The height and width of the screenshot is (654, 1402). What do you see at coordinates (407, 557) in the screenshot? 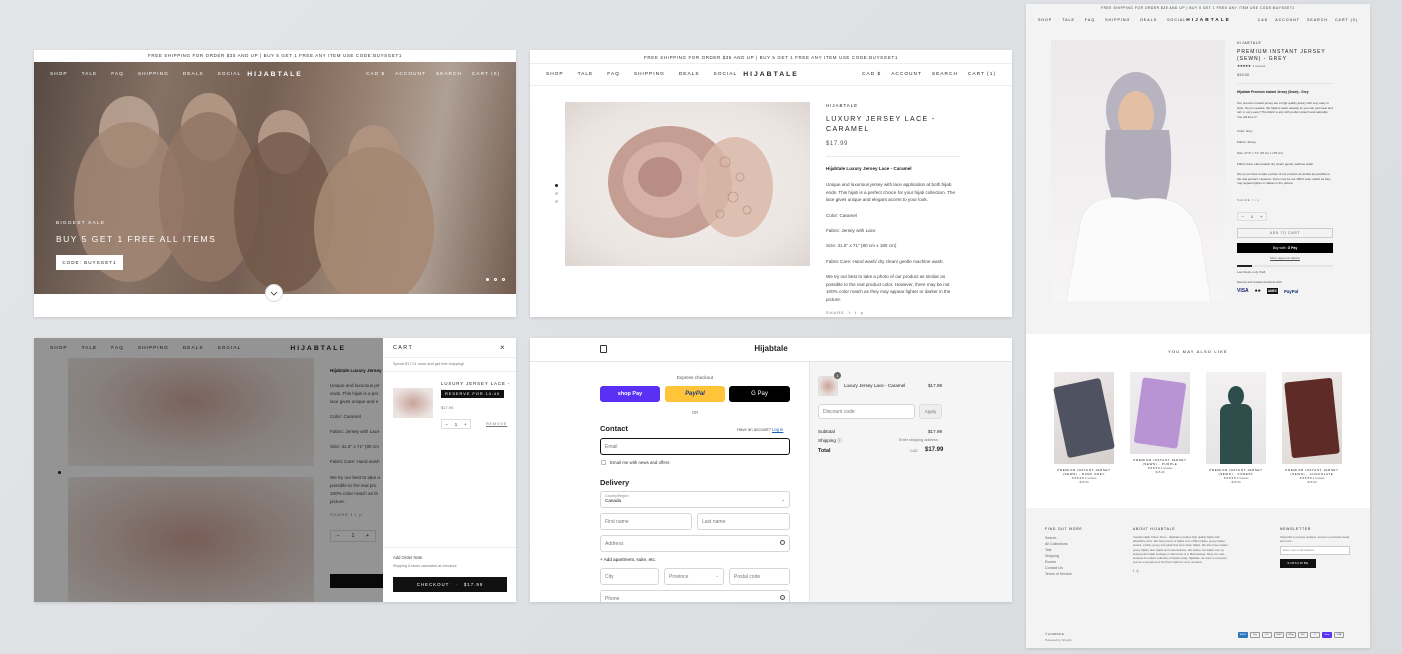
I see `add-order-note: Add Order Note` at bounding box center [407, 557].